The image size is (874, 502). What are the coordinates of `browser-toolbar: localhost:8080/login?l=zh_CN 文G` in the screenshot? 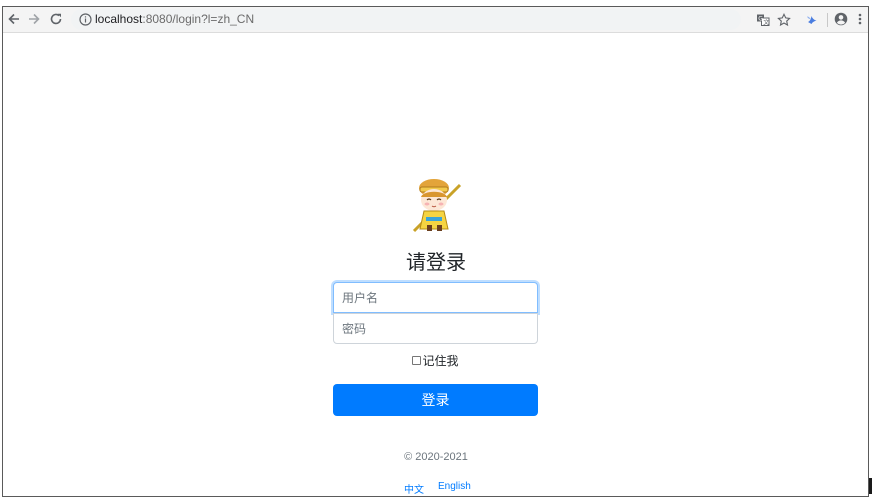 It's located at (435, 20).